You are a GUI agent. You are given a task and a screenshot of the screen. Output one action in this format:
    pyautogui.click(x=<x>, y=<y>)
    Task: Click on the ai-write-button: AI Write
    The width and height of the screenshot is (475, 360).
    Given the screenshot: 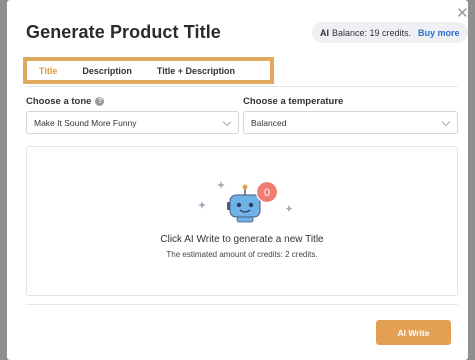 What is the action you would take?
    pyautogui.click(x=413, y=332)
    